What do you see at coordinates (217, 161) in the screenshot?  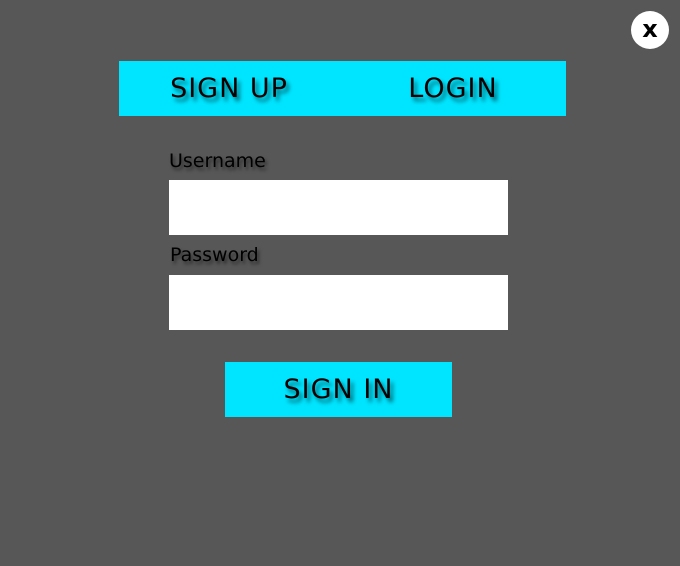 I see `username-label: Username` at bounding box center [217, 161].